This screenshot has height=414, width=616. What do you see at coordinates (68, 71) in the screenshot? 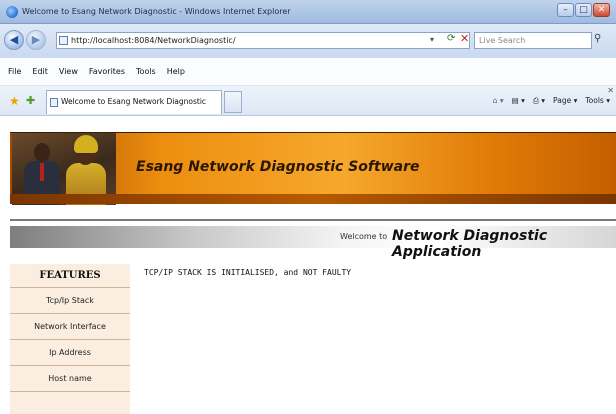
I see `menu-view: View` at bounding box center [68, 71].